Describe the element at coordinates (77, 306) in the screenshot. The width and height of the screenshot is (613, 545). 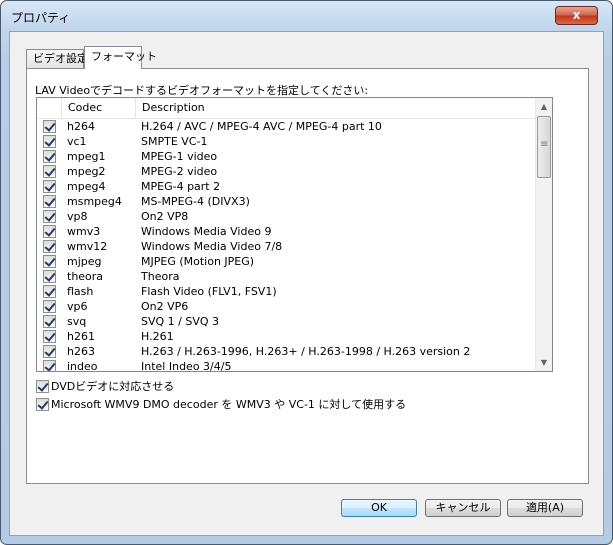
I see `codec-name: vp6` at that location.